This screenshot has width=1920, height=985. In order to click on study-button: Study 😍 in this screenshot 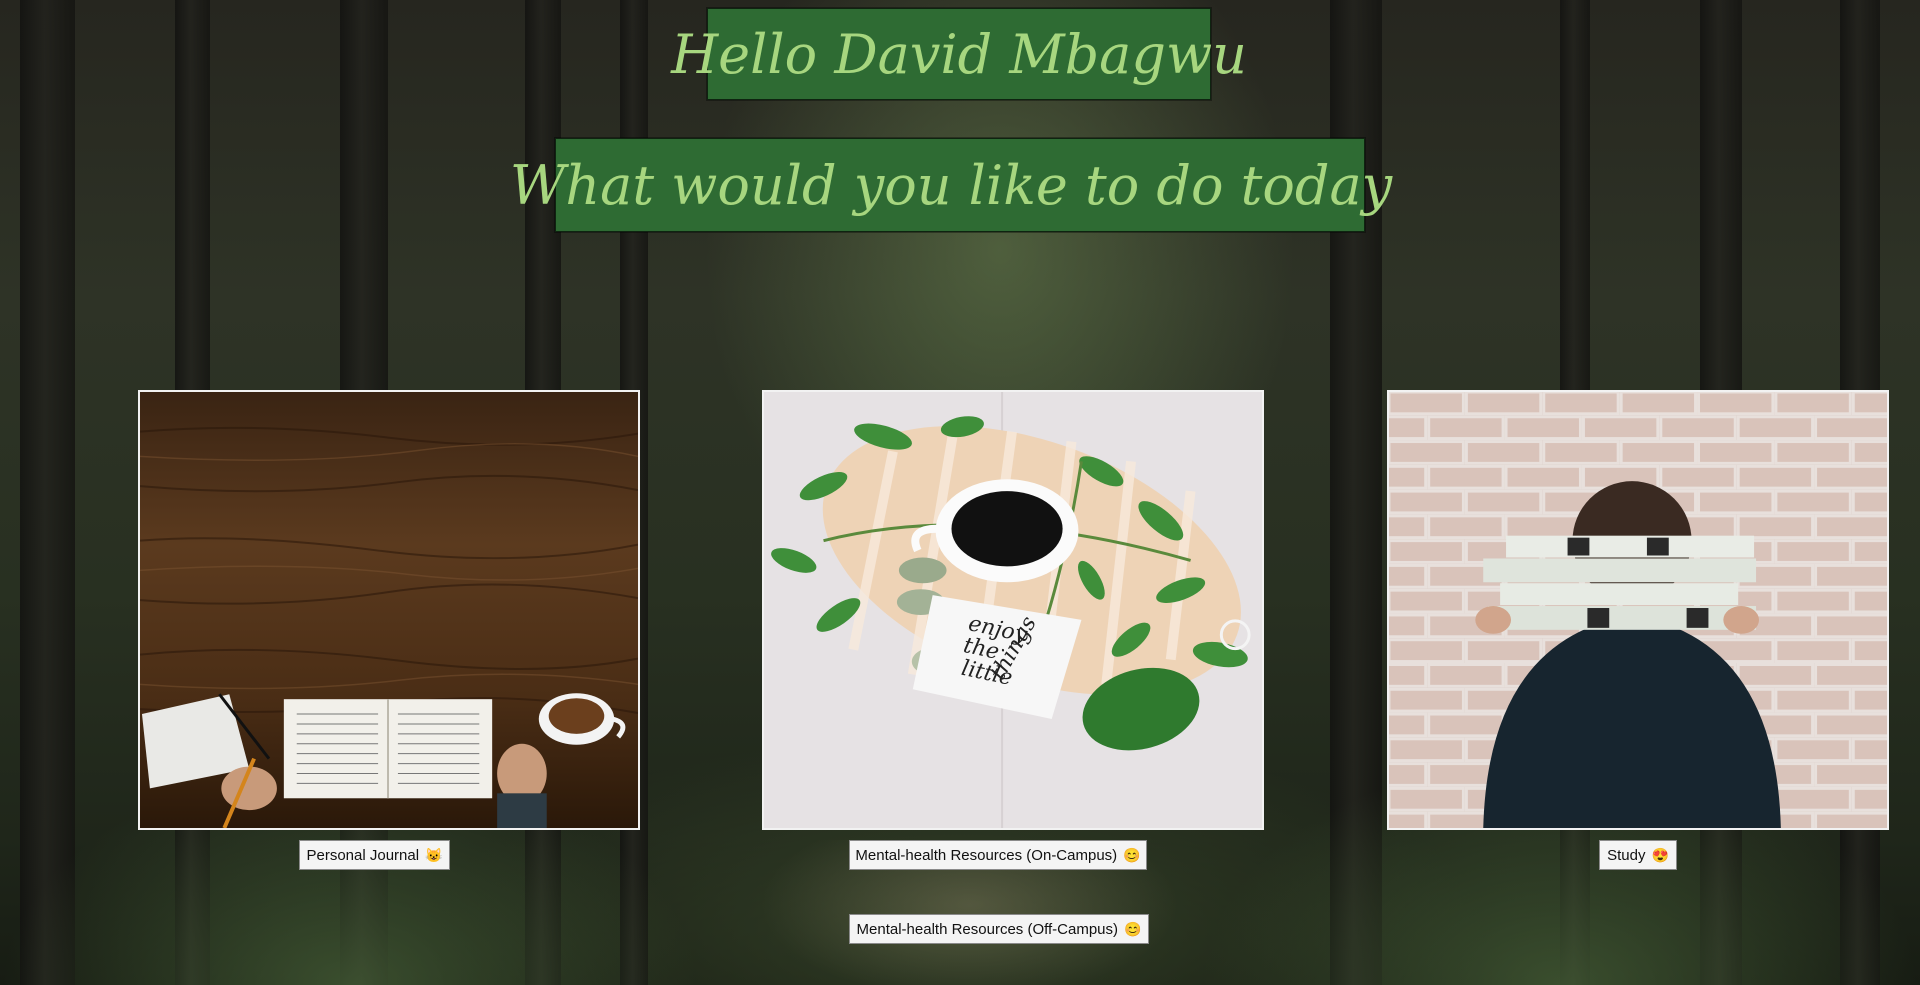, I will do `click(1638, 855)`.